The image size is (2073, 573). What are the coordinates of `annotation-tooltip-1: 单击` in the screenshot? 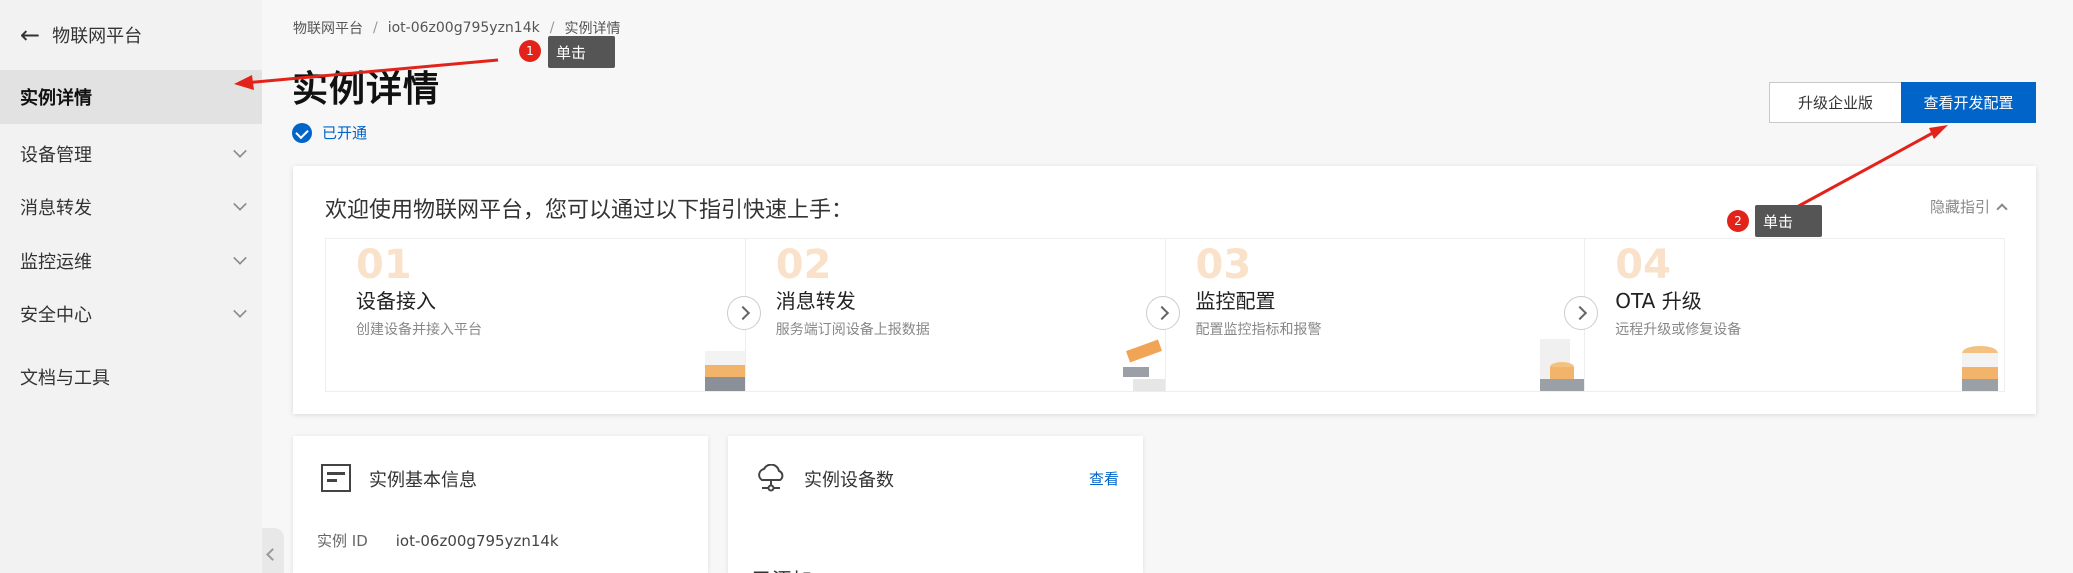 It's located at (581, 52).